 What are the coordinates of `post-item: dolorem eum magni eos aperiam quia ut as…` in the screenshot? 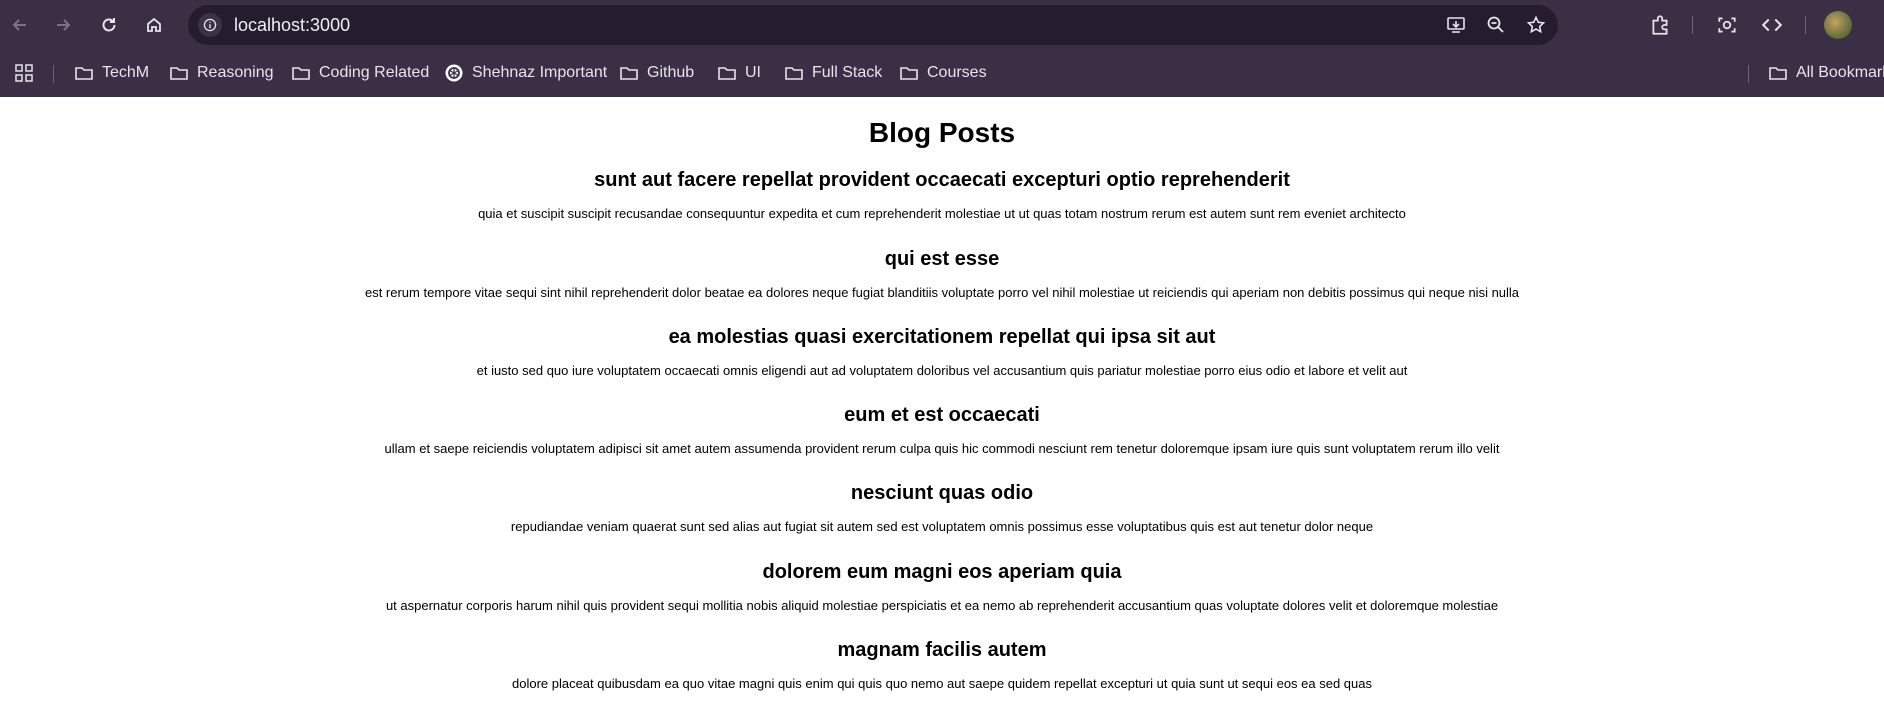 It's located at (942, 587).